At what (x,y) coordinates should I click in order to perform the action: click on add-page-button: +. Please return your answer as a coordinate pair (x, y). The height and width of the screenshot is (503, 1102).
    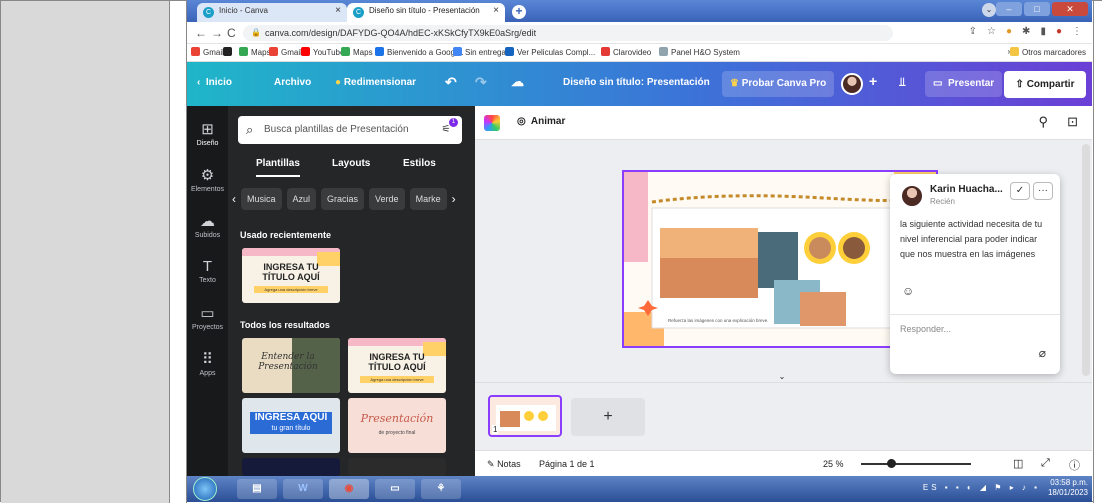
    Looking at the image, I should click on (608, 417).